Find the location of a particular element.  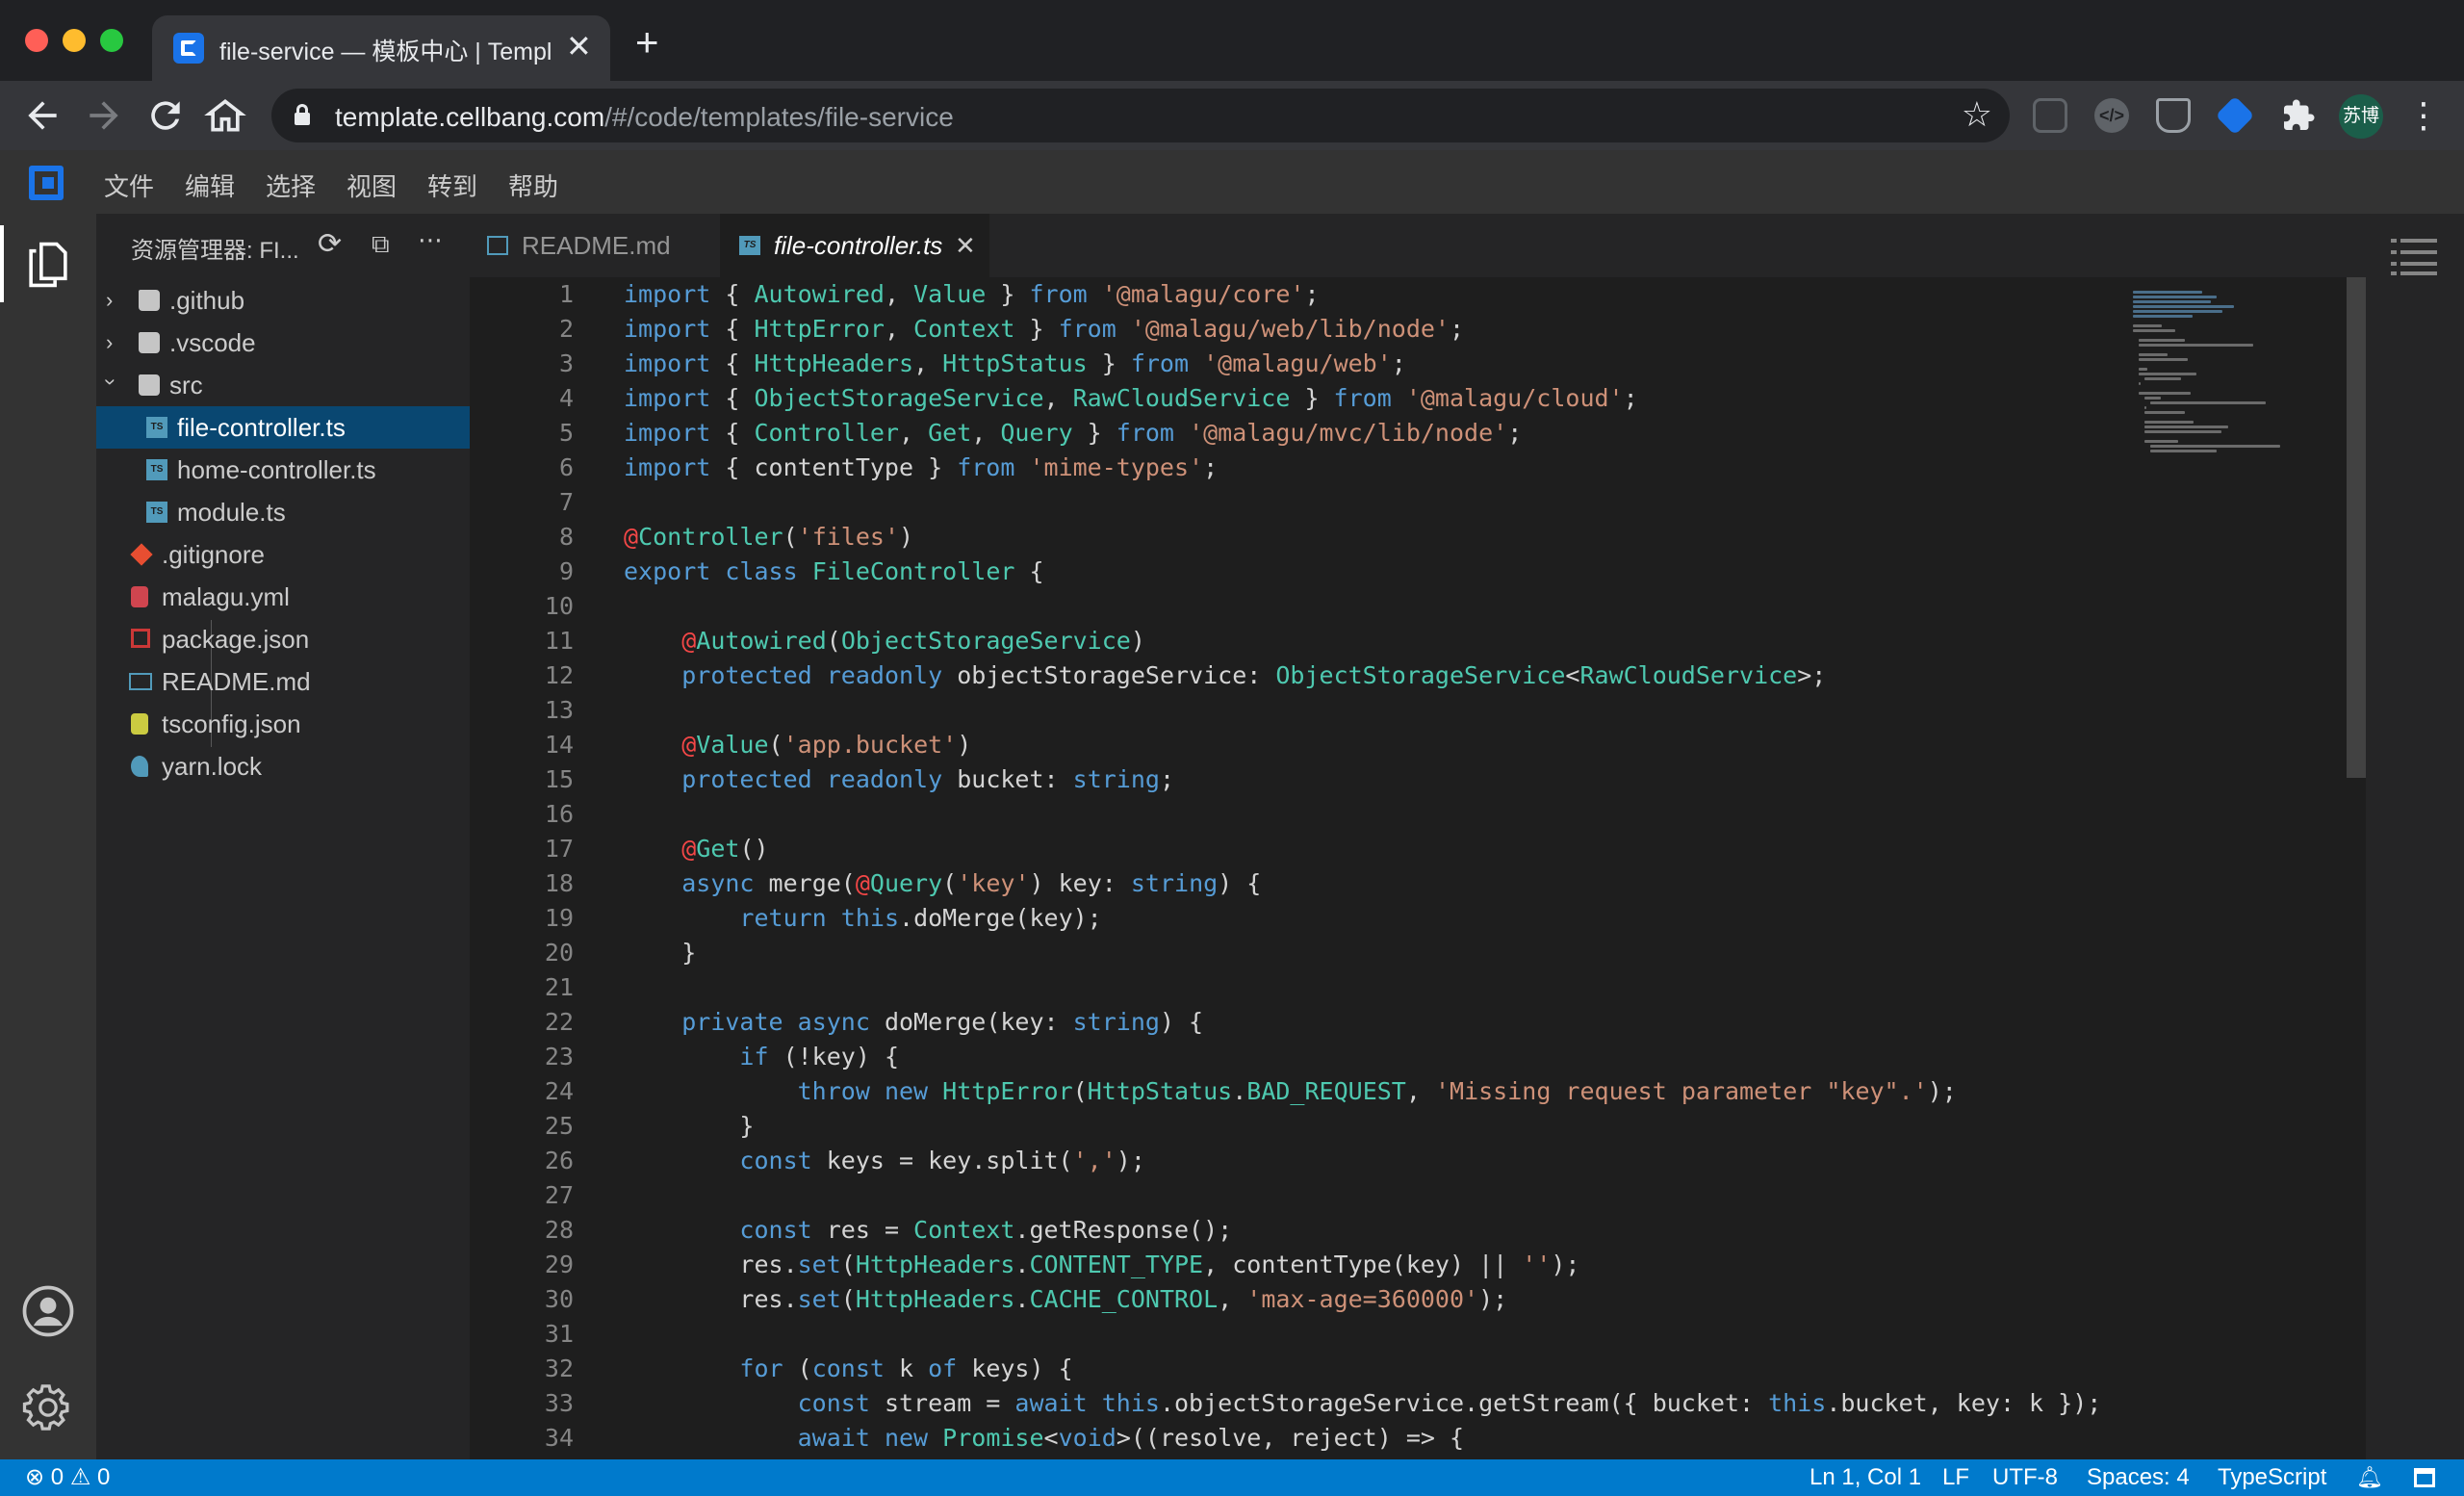

indentation: Spaces: 4 is located at coordinates (2138, 1477).